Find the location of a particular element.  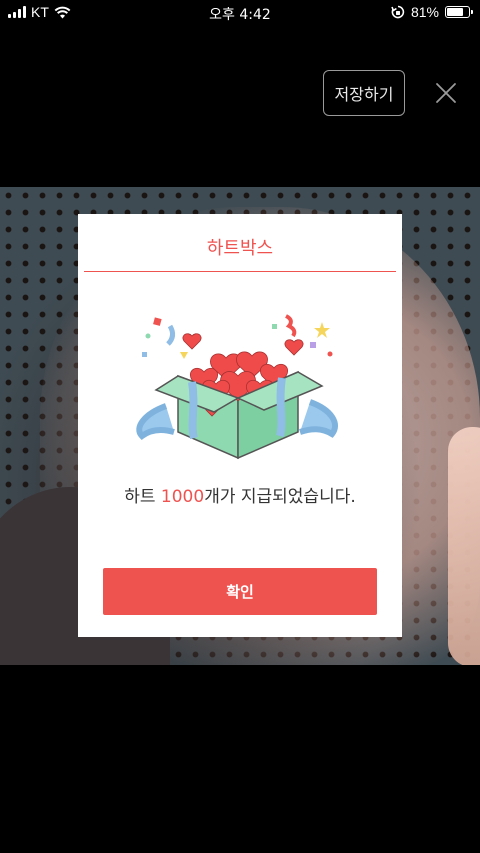

battery-icon is located at coordinates (459, 12).